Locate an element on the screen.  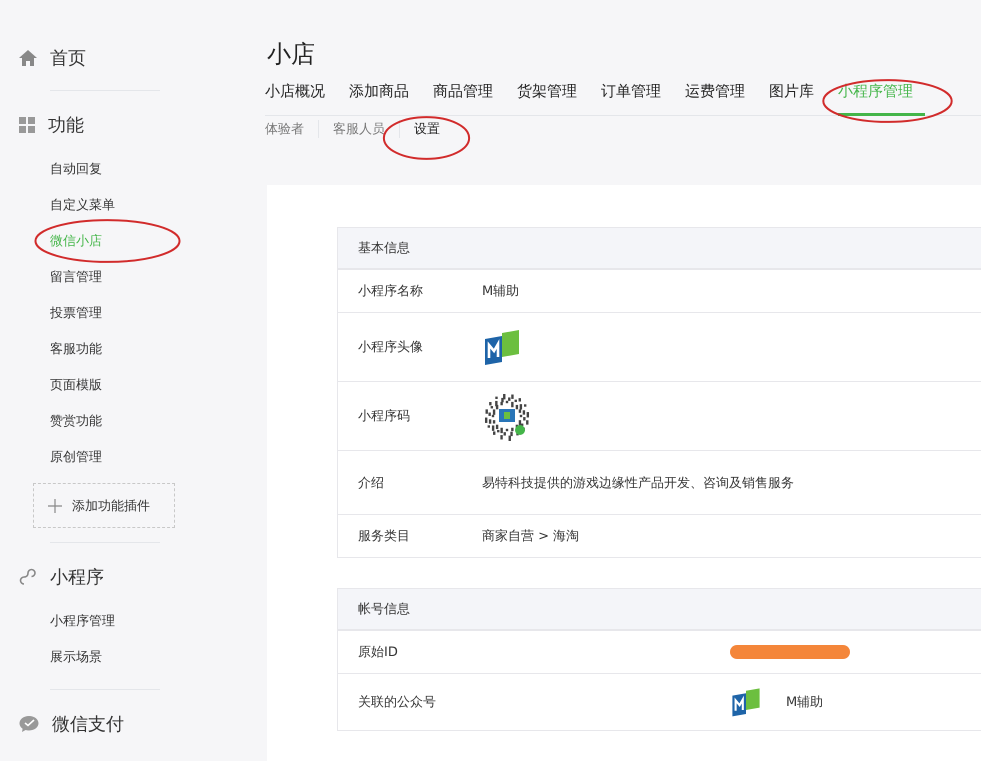
chat-icon is located at coordinates (29, 724).